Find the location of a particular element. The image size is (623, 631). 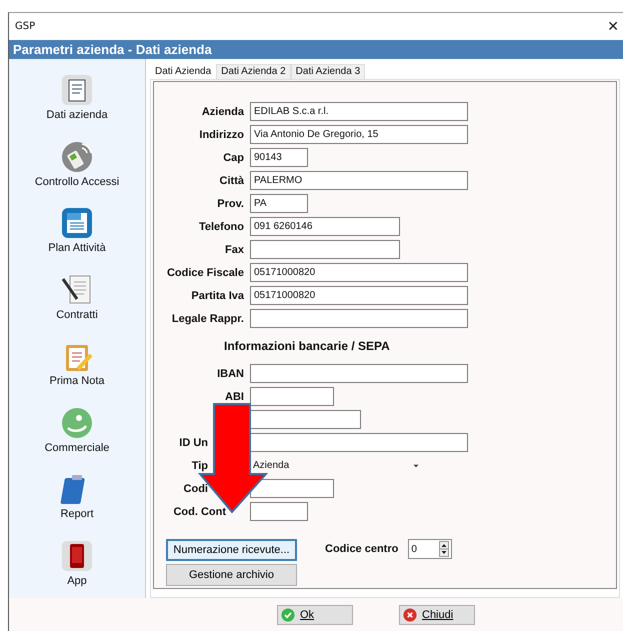

field-label: Tip is located at coordinates (200, 466).